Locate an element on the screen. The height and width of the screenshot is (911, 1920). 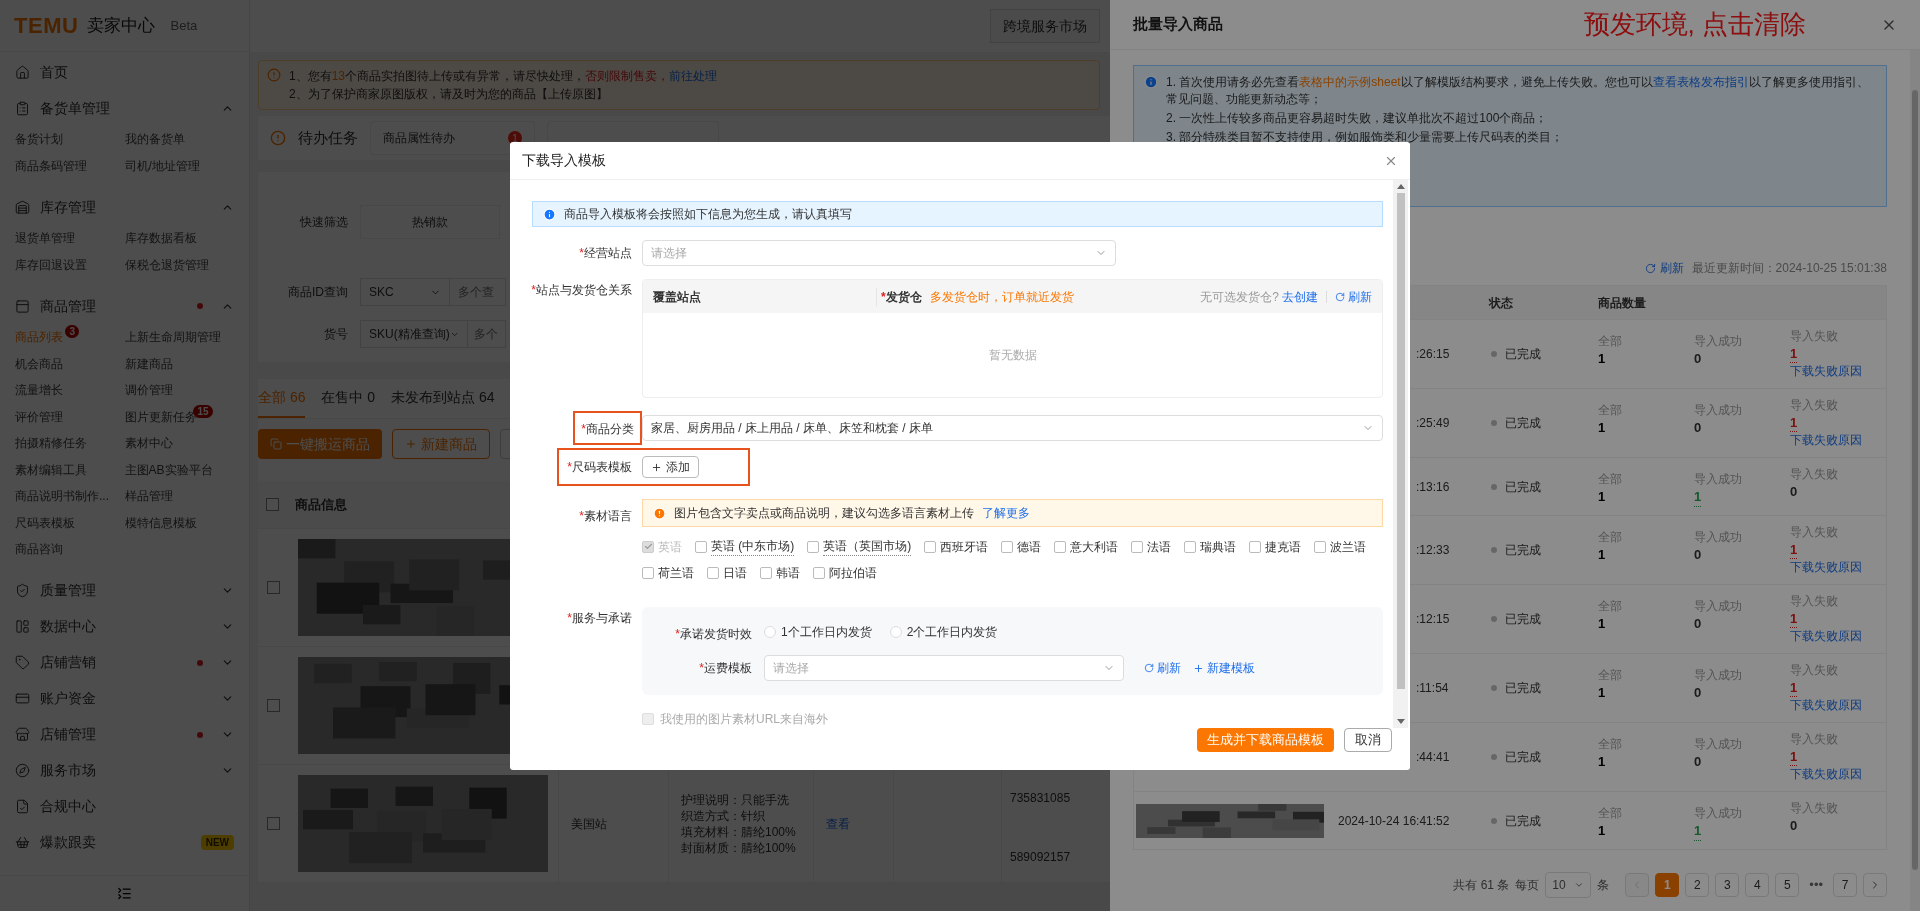
status-tab: 在售中 0 is located at coordinates (348, 398).